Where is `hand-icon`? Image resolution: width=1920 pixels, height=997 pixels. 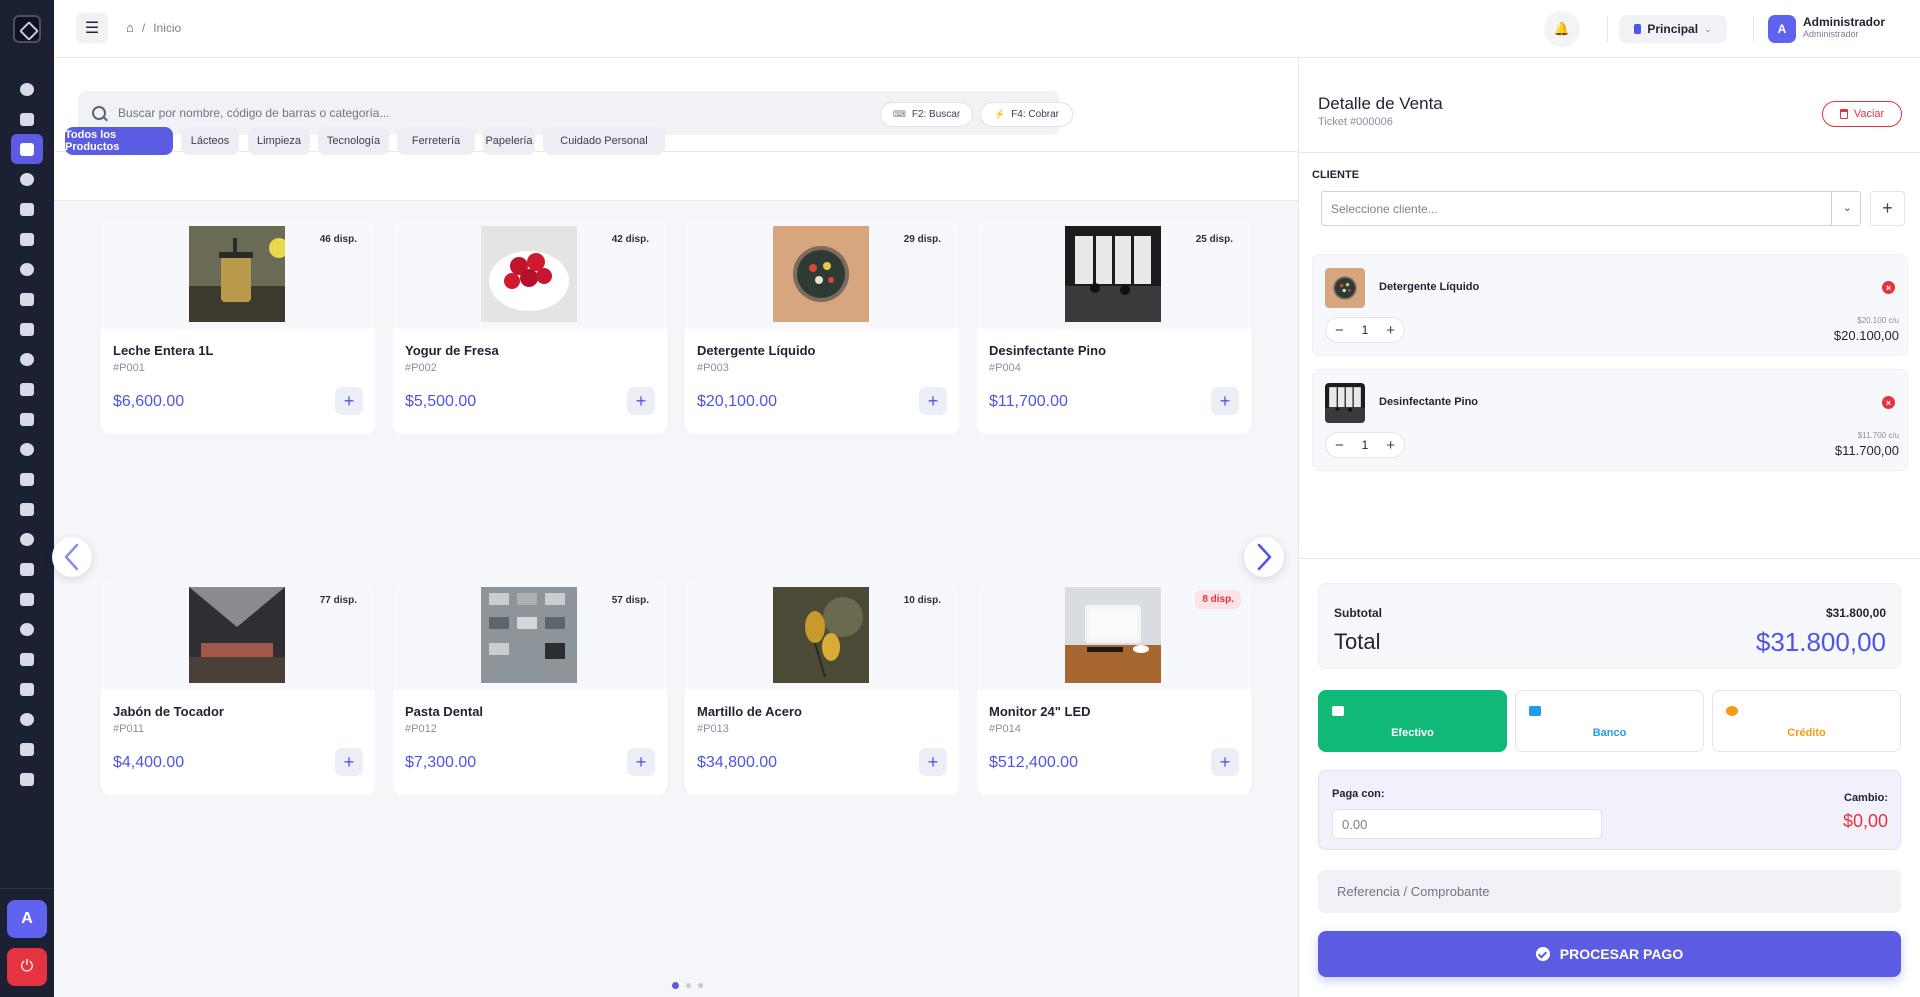
hand-icon is located at coordinates (27, 239).